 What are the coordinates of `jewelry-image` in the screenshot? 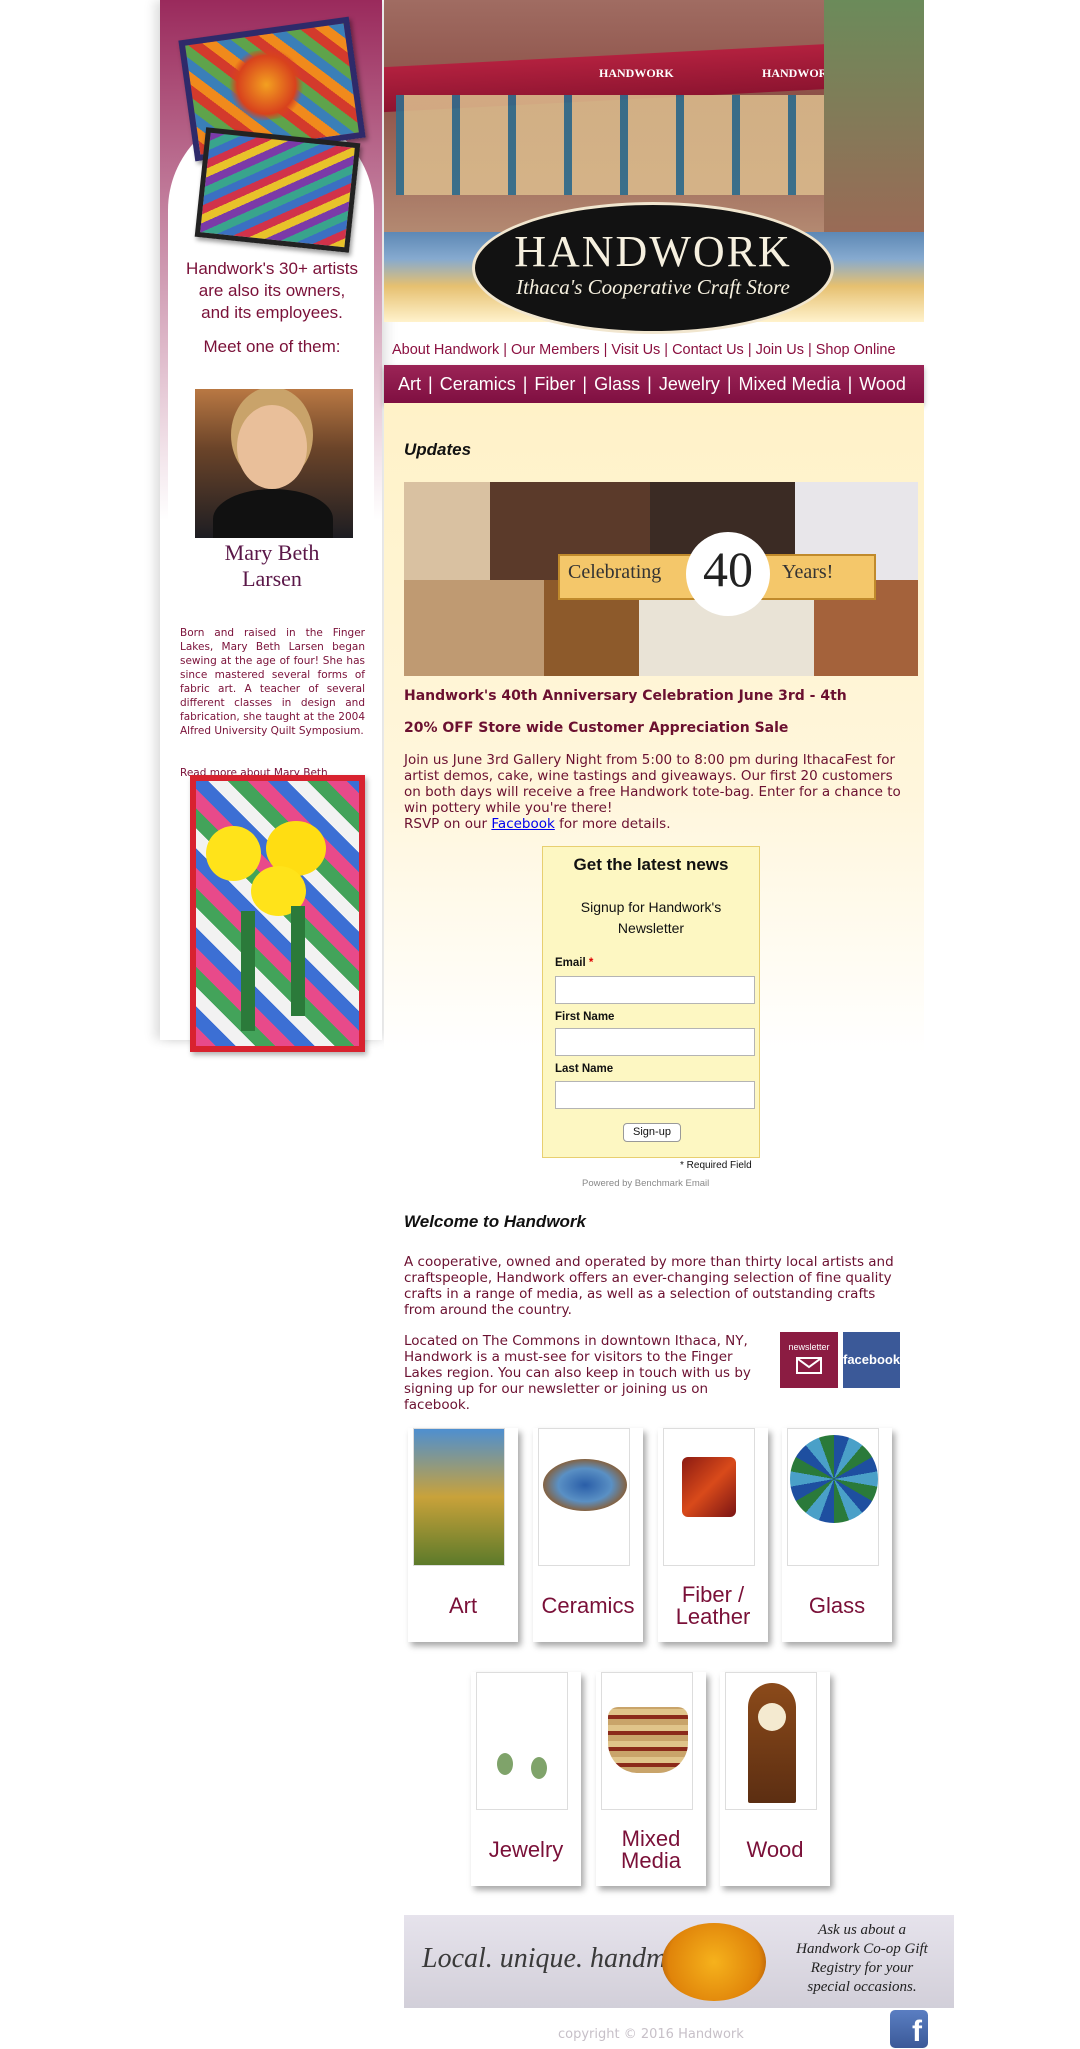 It's located at (522, 1741).